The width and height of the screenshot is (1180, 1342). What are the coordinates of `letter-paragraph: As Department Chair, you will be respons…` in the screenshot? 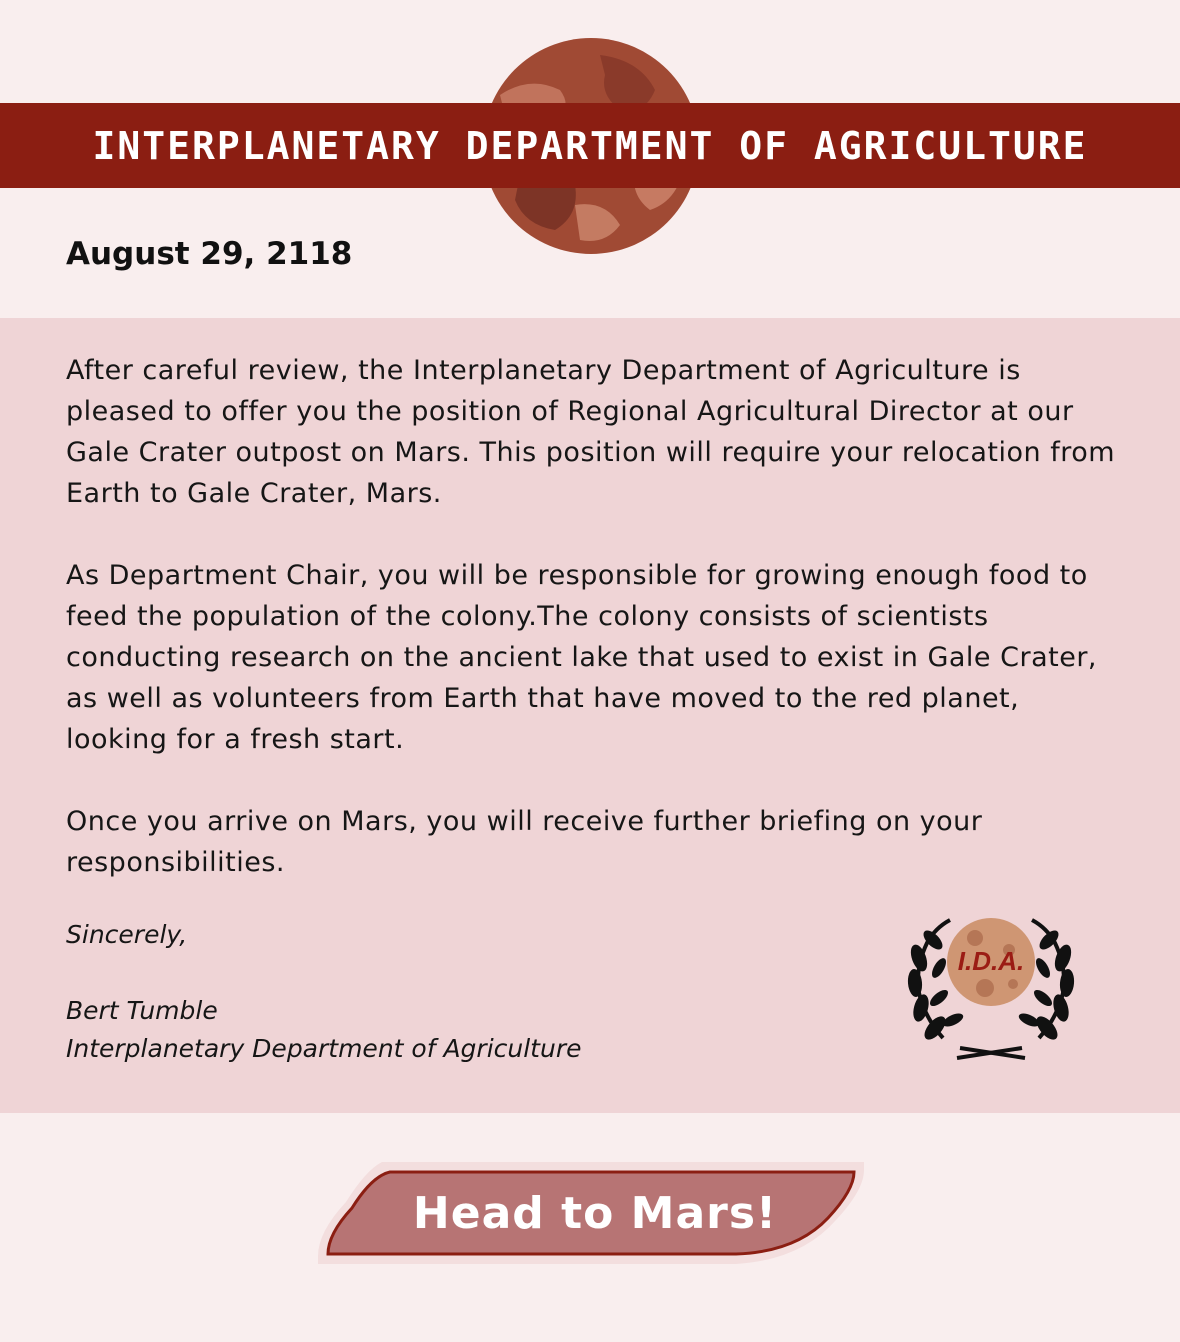 It's located at (582, 657).